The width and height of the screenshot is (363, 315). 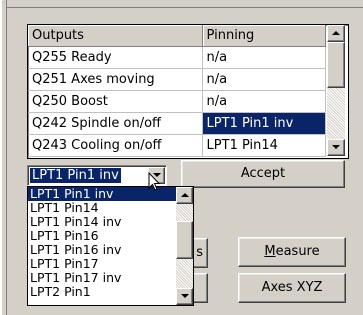 What do you see at coordinates (264, 36) in the screenshot?
I see `header-pinning: Pinning` at bounding box center [264, 36].